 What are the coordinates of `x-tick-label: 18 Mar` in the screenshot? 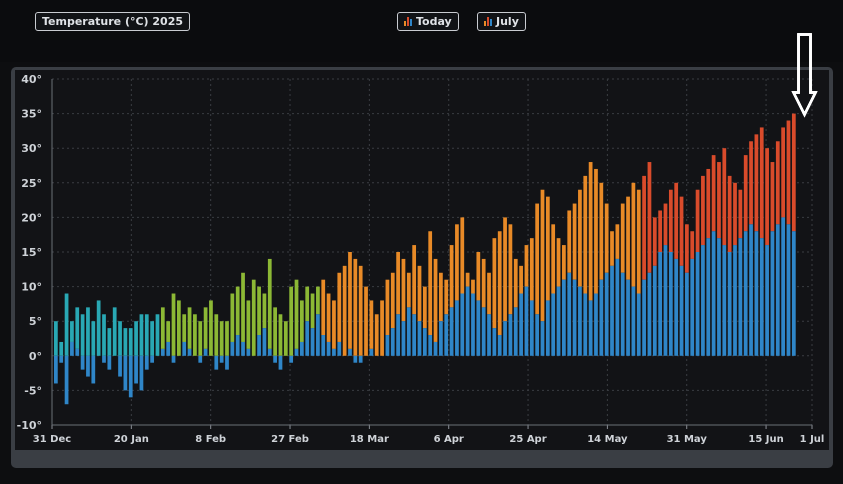 It's located at (369, 439).